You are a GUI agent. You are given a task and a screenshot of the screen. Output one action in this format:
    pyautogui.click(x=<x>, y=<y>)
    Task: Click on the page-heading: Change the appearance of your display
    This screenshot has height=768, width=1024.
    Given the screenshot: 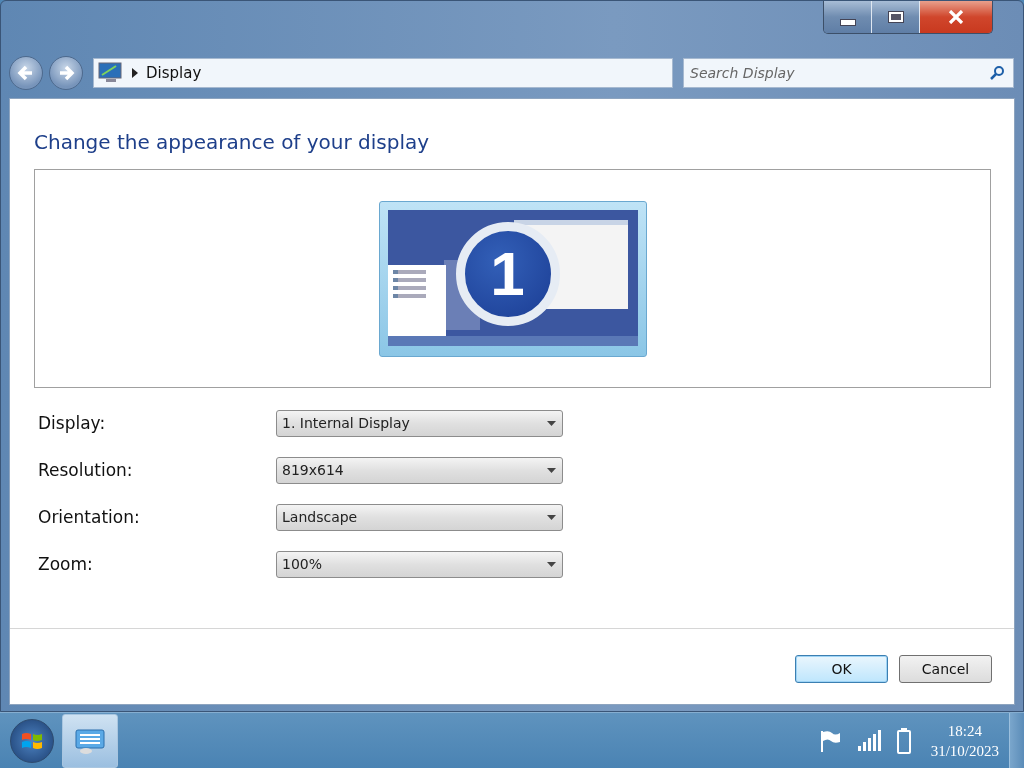 What is the action you would take?
    pyautogui.click(x=232, y=142)
    